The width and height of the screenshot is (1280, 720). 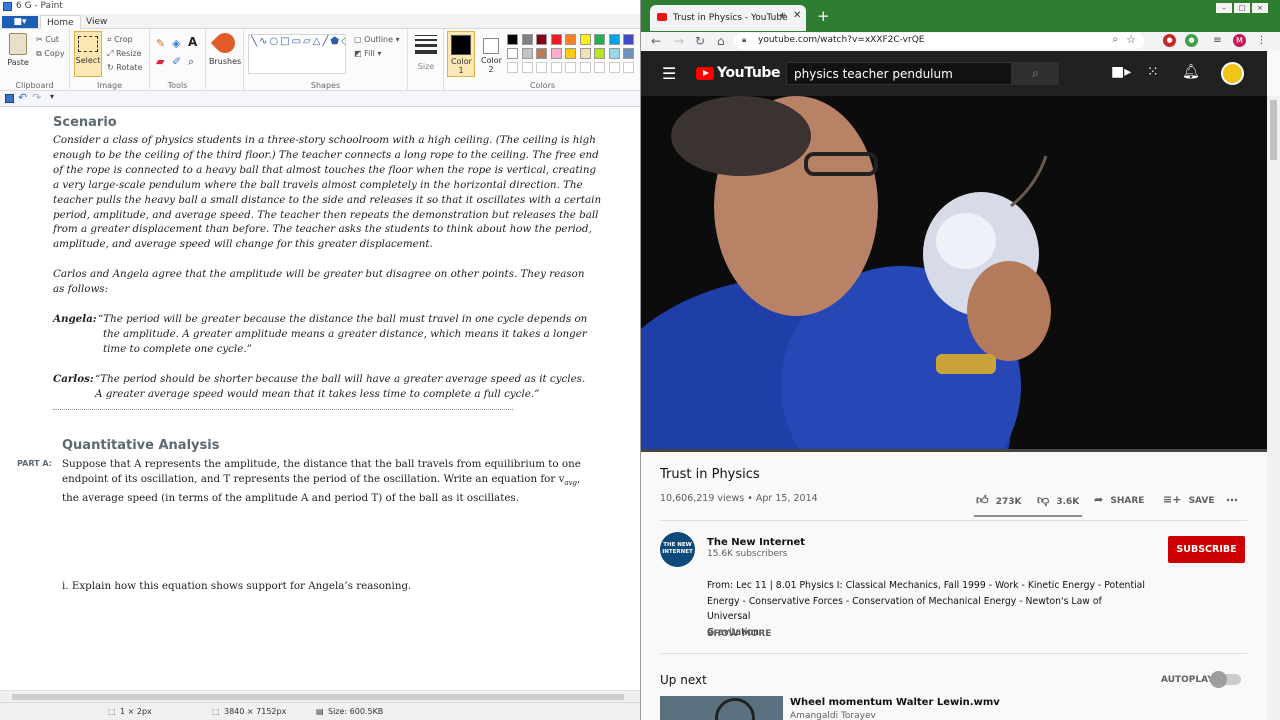 What do you see at coordinates (160, 61) in the screenshot?
I see `eraser-icon: ▰` at bounding box center [160, 61].